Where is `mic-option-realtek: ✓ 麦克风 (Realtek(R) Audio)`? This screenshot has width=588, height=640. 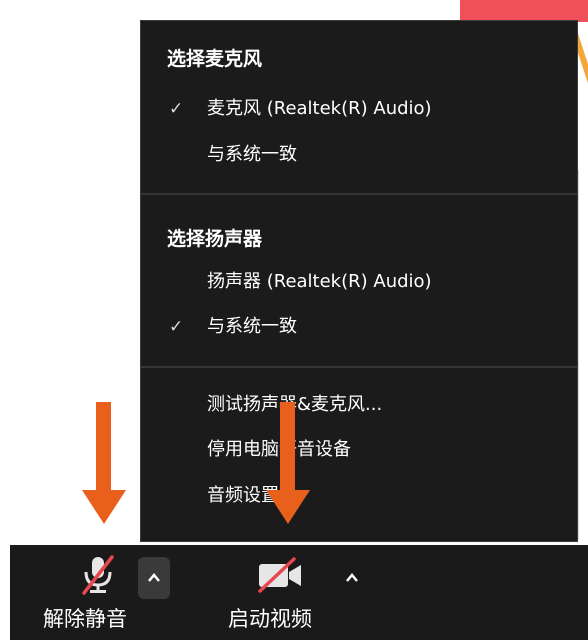
mic-option-realtek: ✓ 麦克风 (Realtek(R) Audio) is located at coordinates (359, 109).